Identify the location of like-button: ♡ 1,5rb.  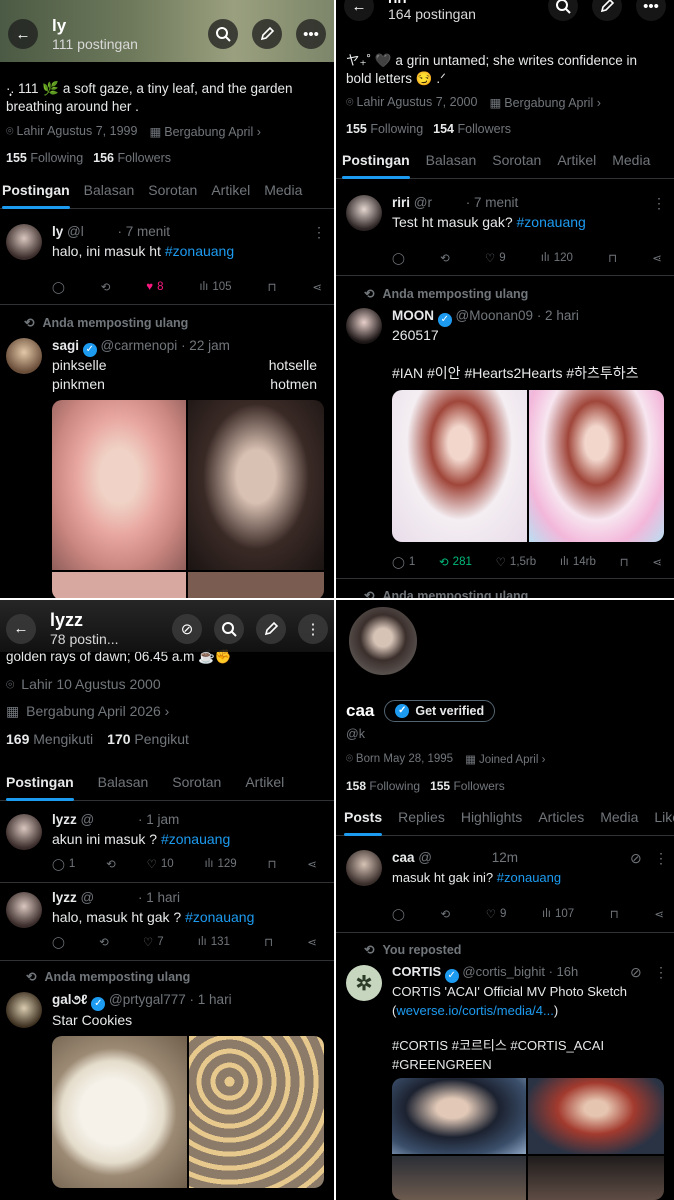
(516, 562).